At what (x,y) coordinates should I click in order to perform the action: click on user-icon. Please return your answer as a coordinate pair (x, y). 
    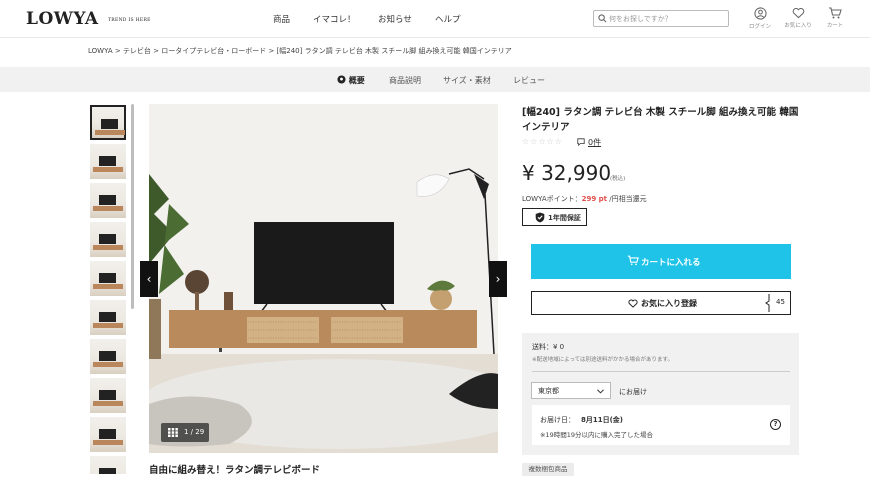
    Looking at the image, I should click on (760, 13).